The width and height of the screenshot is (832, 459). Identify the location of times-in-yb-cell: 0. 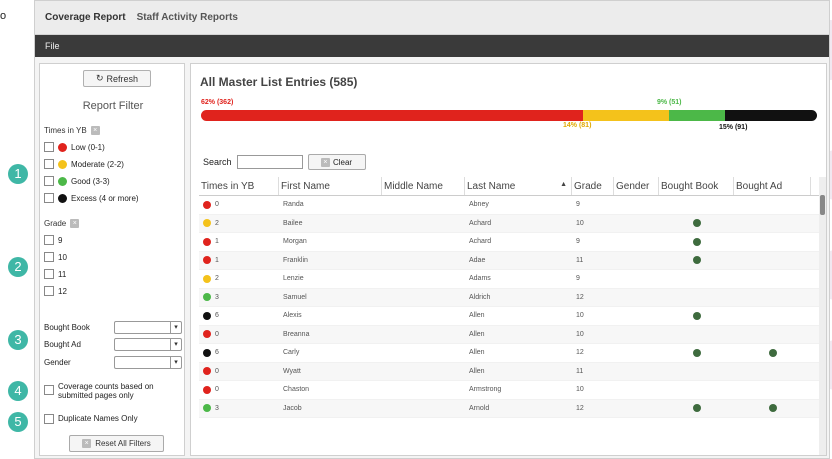
(239, 372).